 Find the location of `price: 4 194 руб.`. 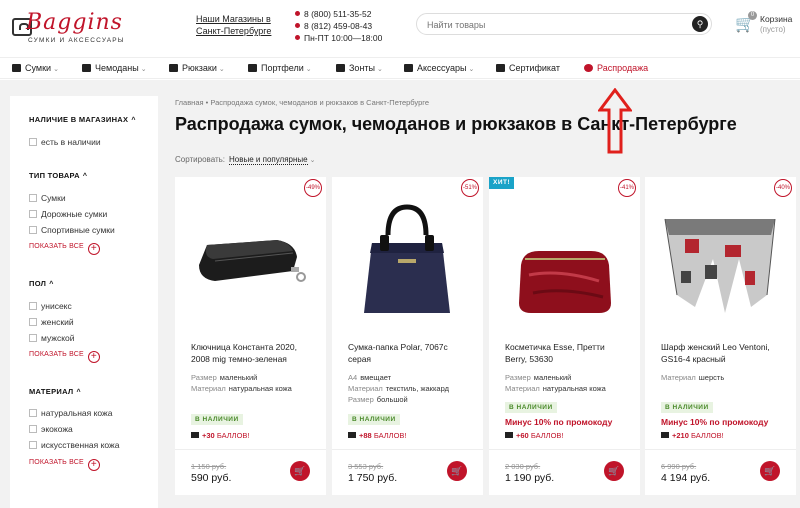

price: 4 194 руб. is located at coordinates (686, 478).